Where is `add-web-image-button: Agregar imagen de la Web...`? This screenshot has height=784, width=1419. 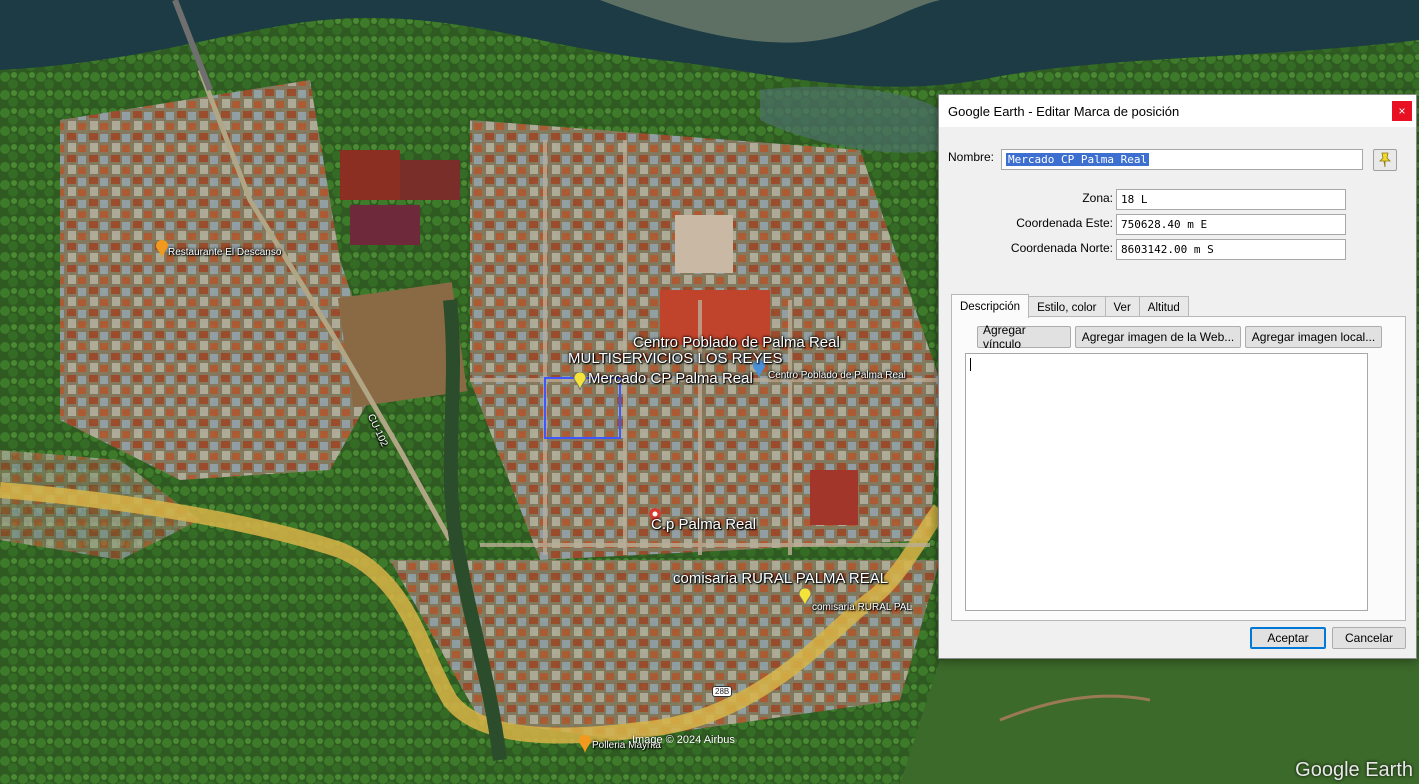
add-web-image-button: Agregar imagen de la Web... is located at coordinates (1158, 337).